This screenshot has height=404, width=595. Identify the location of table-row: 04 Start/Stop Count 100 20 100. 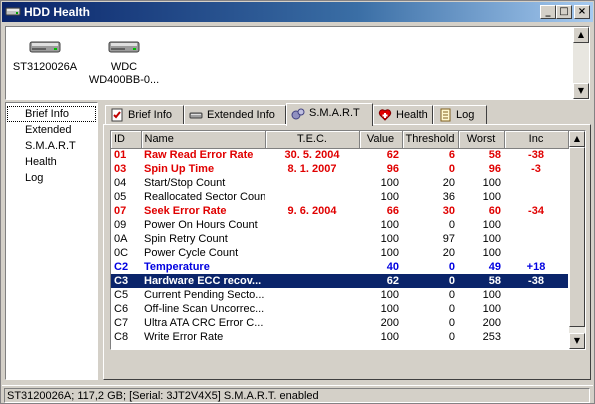
(339, 183).